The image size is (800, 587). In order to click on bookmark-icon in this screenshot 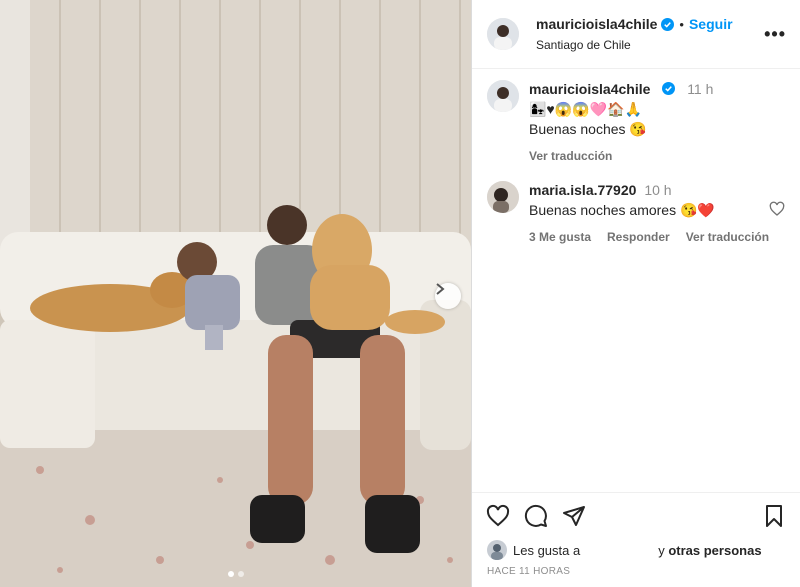, I will do `click(774, 516)`.